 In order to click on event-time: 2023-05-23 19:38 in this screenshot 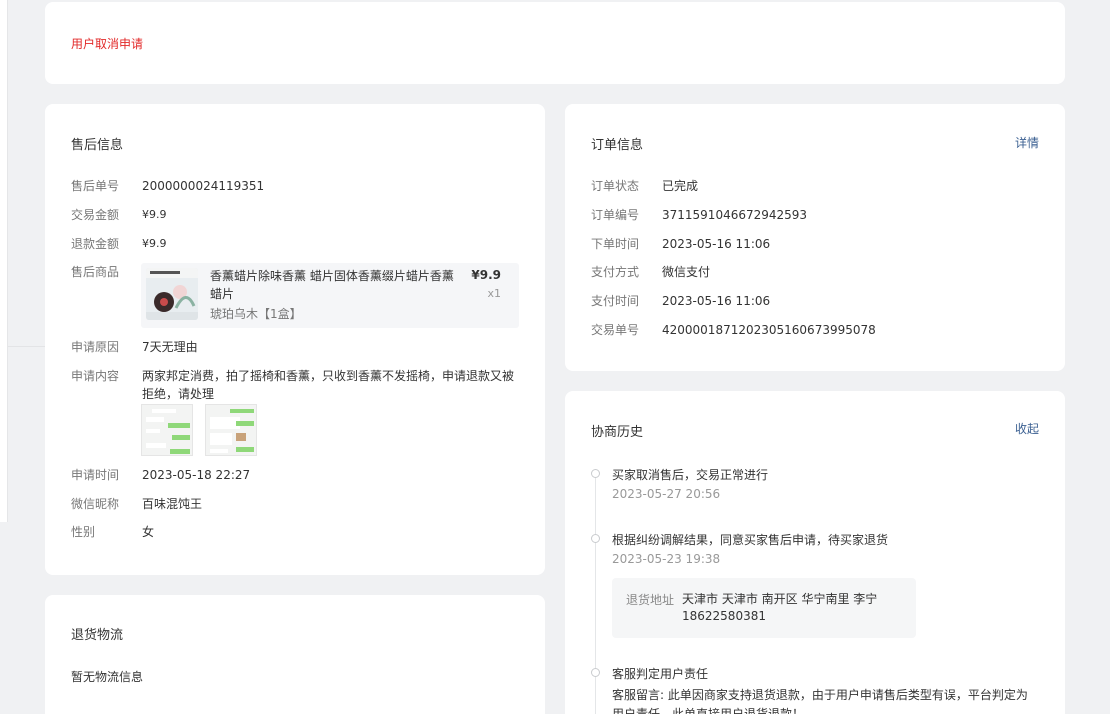, I will do `click(666, 559)`.